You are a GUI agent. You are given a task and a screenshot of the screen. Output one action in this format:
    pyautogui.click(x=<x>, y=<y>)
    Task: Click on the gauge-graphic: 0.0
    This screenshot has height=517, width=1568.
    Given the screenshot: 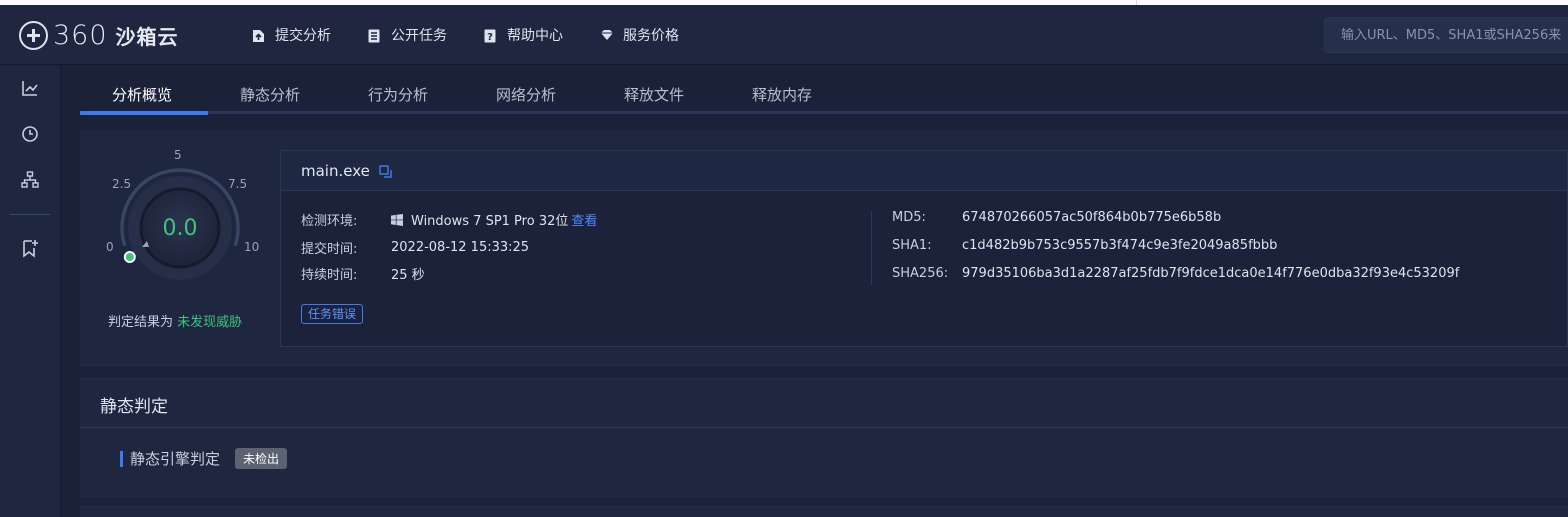 What is the action you would take?
    pyautogui.click(x=180, y=224)
    